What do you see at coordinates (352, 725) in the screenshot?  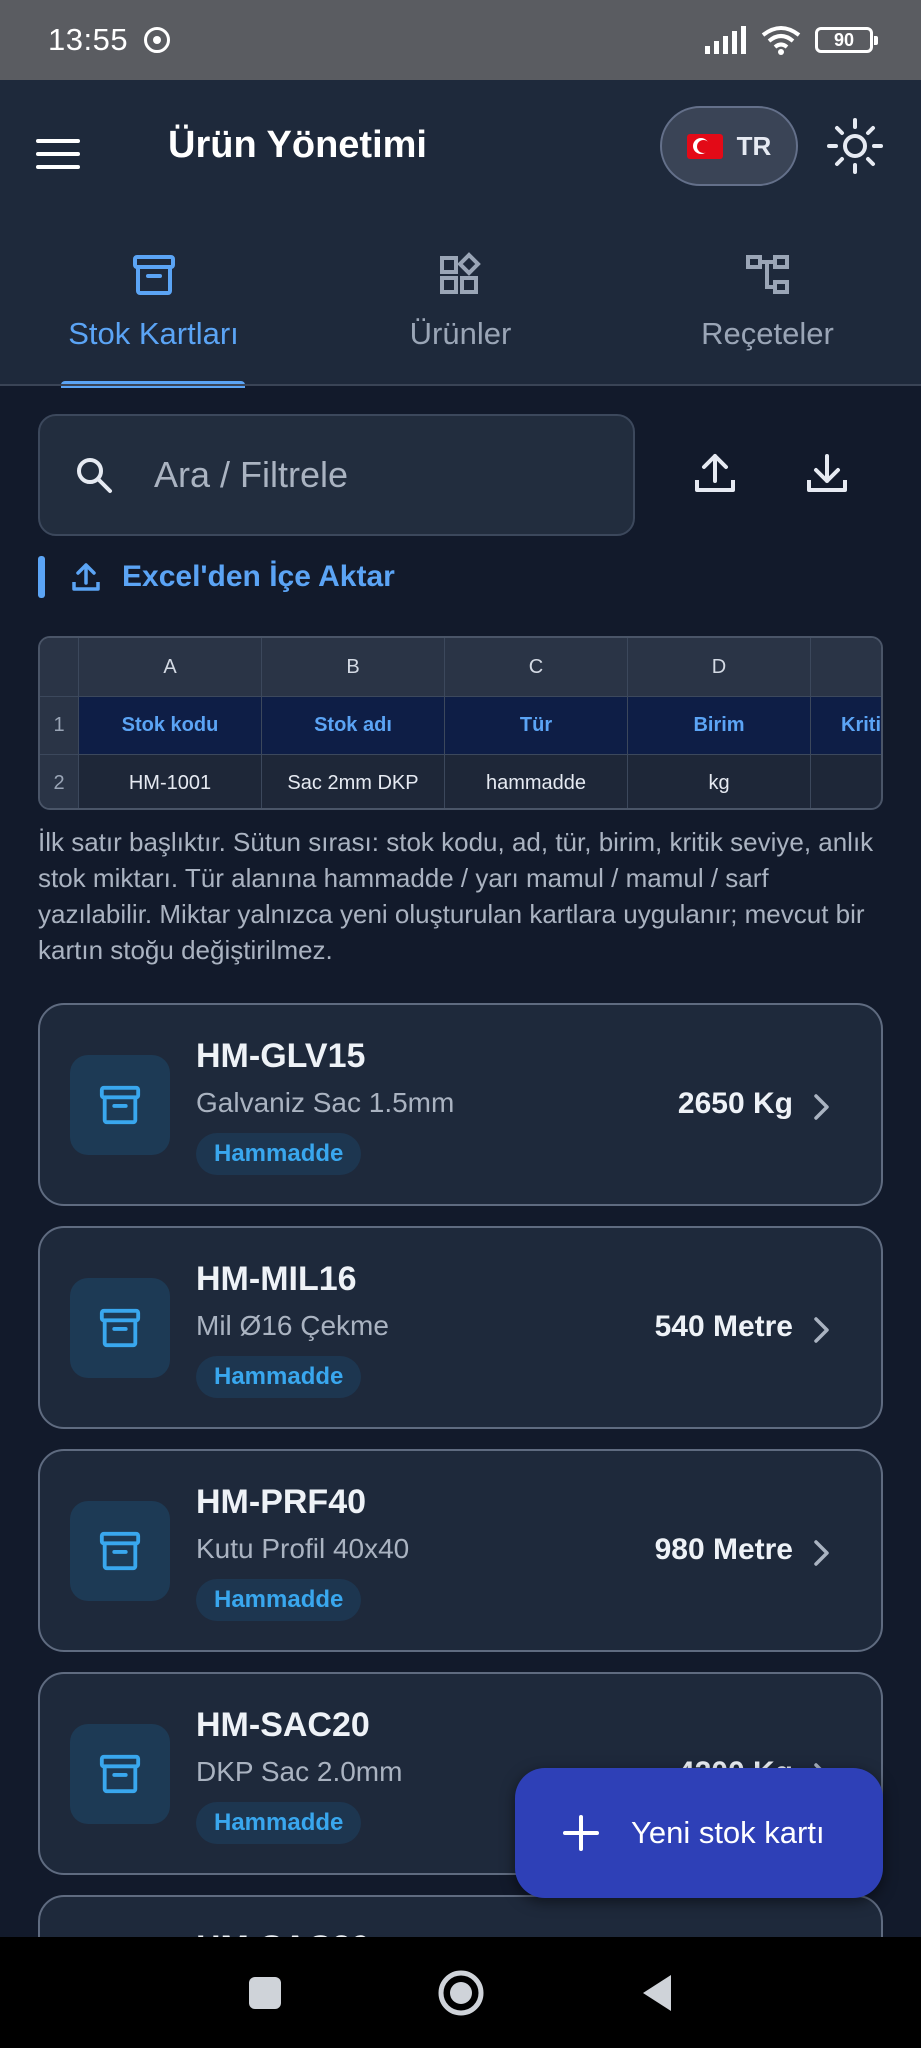 I see `header-cell: Stok adı` at bounding box center [352, 725].